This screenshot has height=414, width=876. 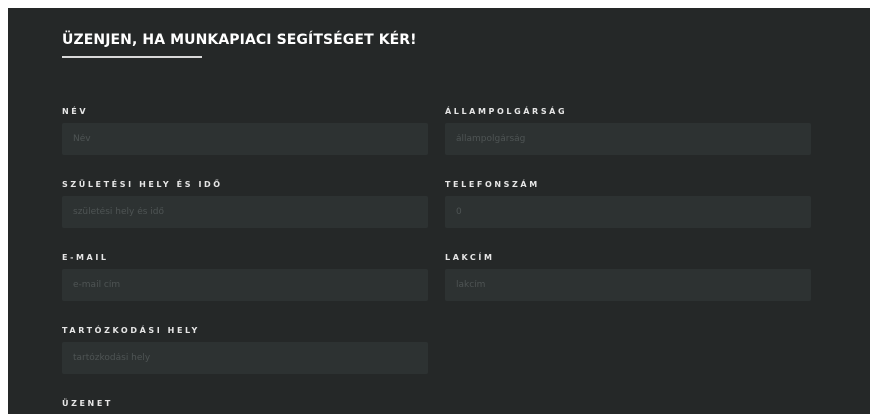 What do you see at coordinates (239, 40) in the screenshot?
I see `form-title: ÜZENJEN, HA MUNKAPIACI SEGÍTSÉGET KÉR!` at bounding box center [239, 40].